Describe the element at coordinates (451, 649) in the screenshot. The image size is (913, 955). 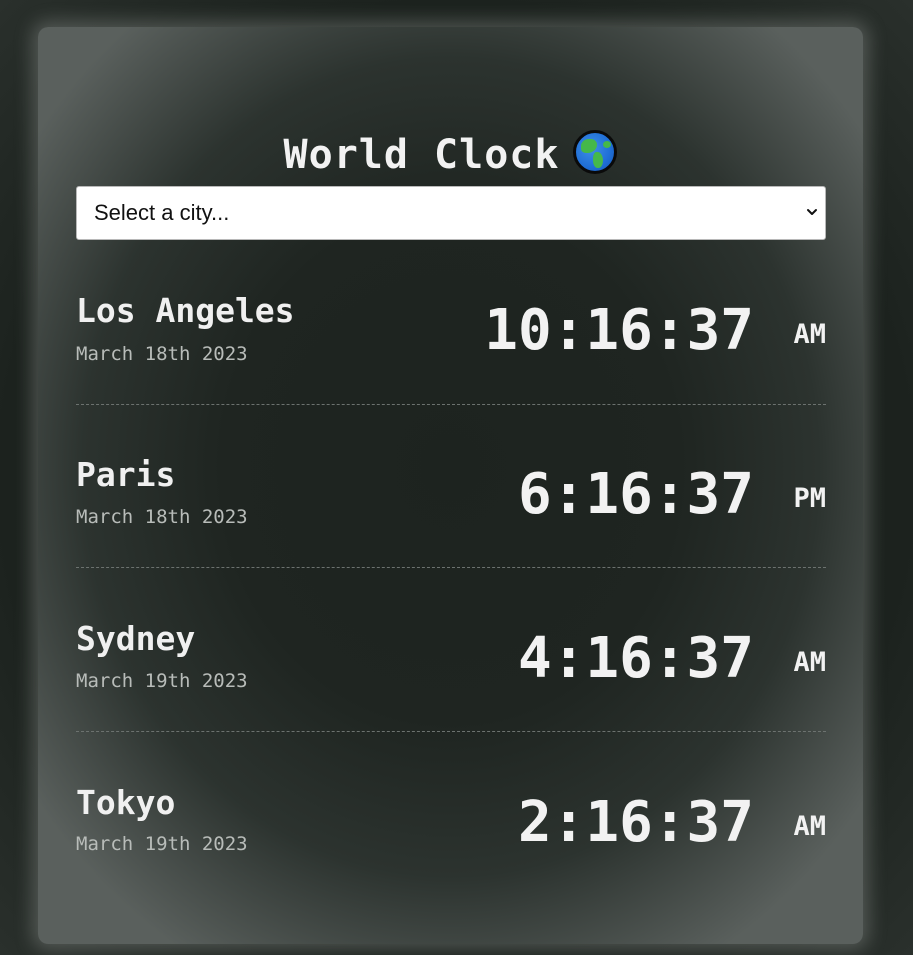
I see `clock-row-sydney: Sydney March 19th 2023 4:16:37 AM` at that location.